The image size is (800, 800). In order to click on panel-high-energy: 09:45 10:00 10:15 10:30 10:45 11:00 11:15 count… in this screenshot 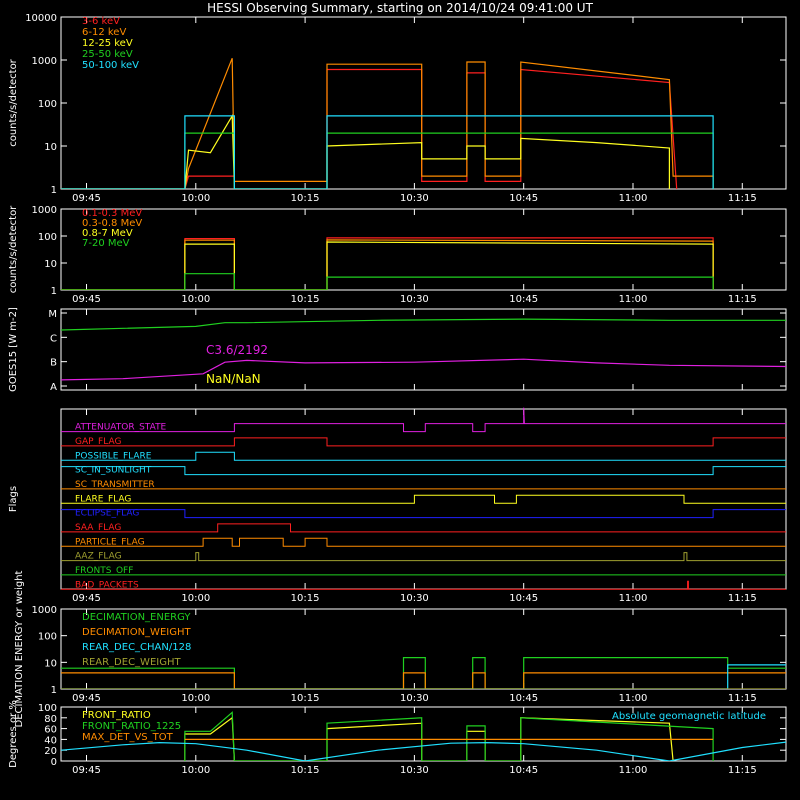, I will do `click(397, 255)`.